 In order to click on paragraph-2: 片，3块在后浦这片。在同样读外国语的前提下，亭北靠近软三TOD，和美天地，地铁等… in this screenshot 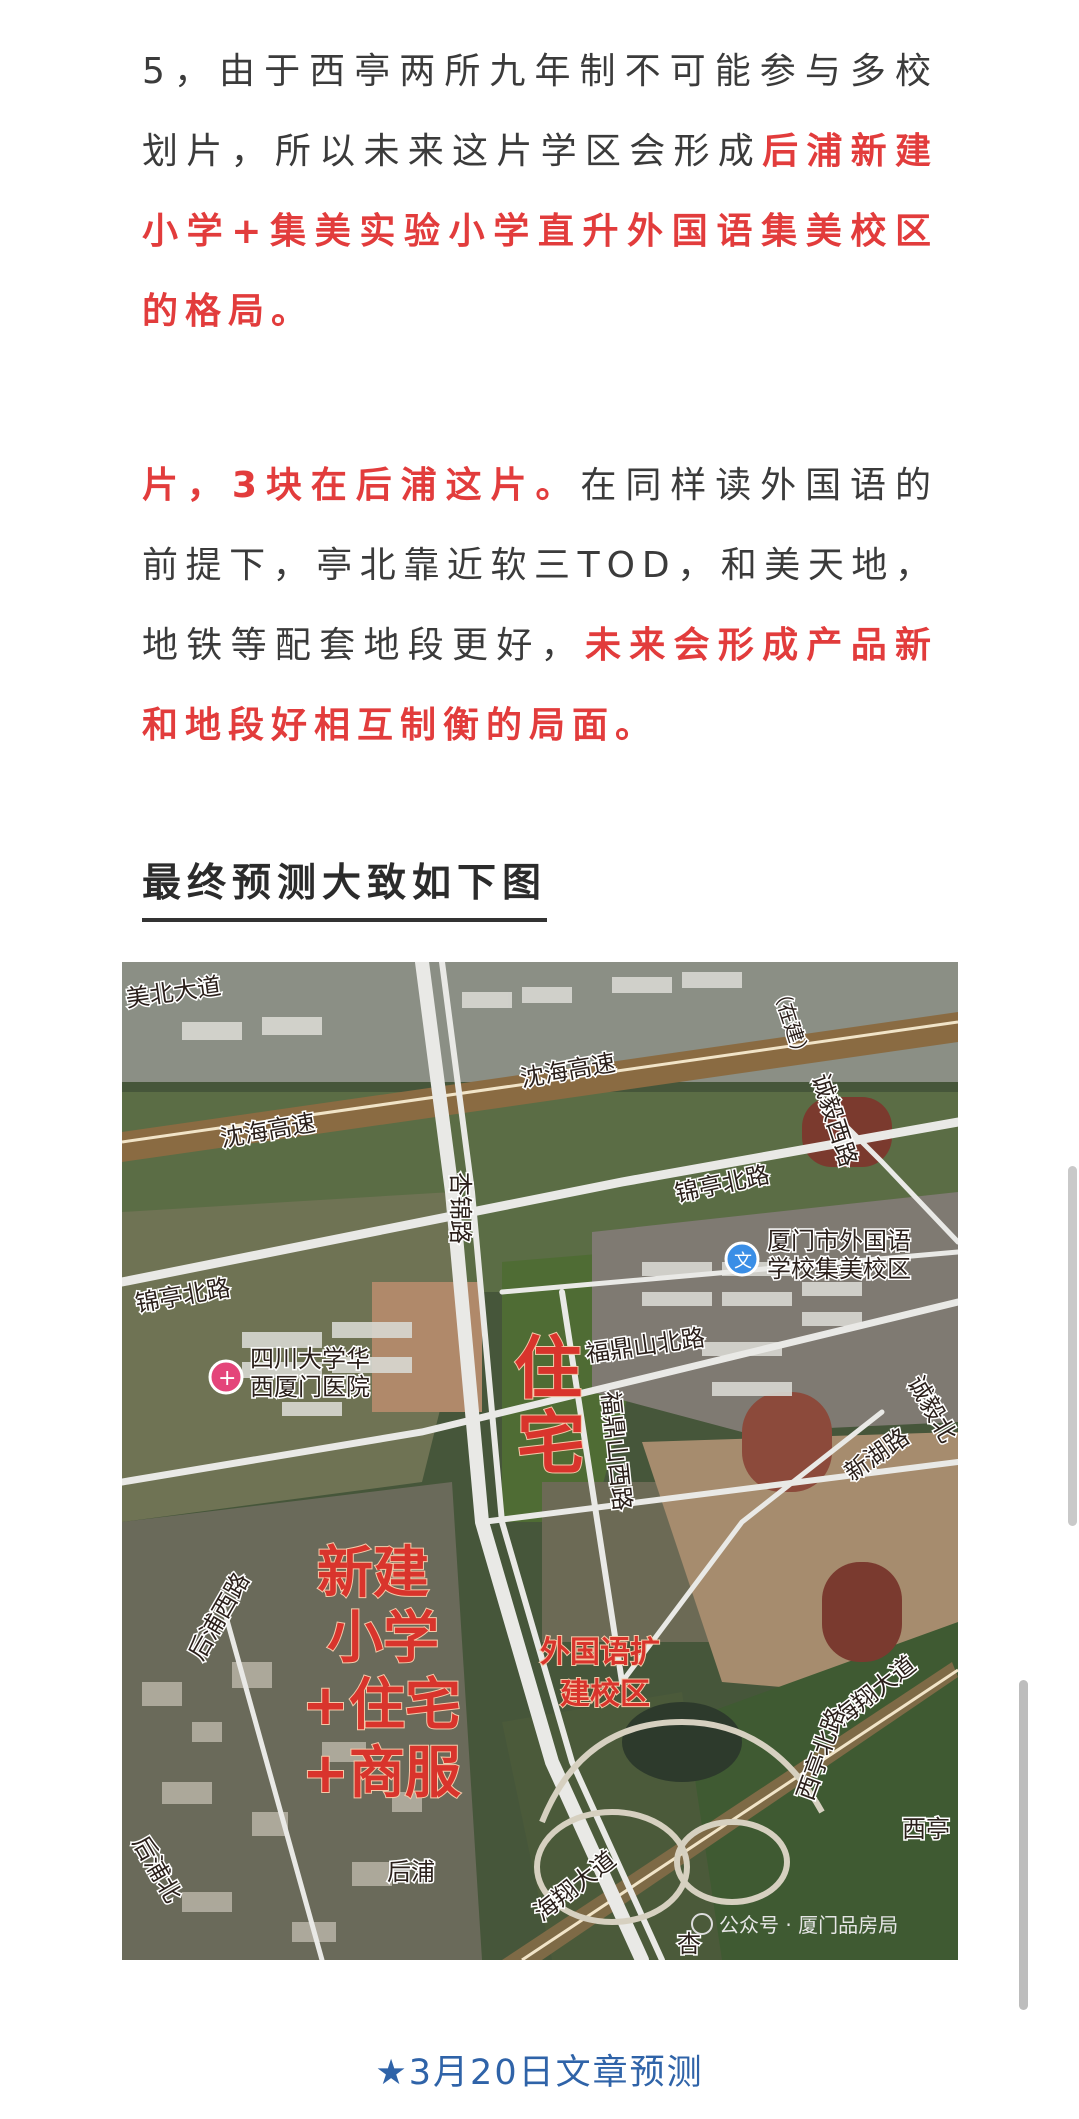, I will do `click(540, 606)`.